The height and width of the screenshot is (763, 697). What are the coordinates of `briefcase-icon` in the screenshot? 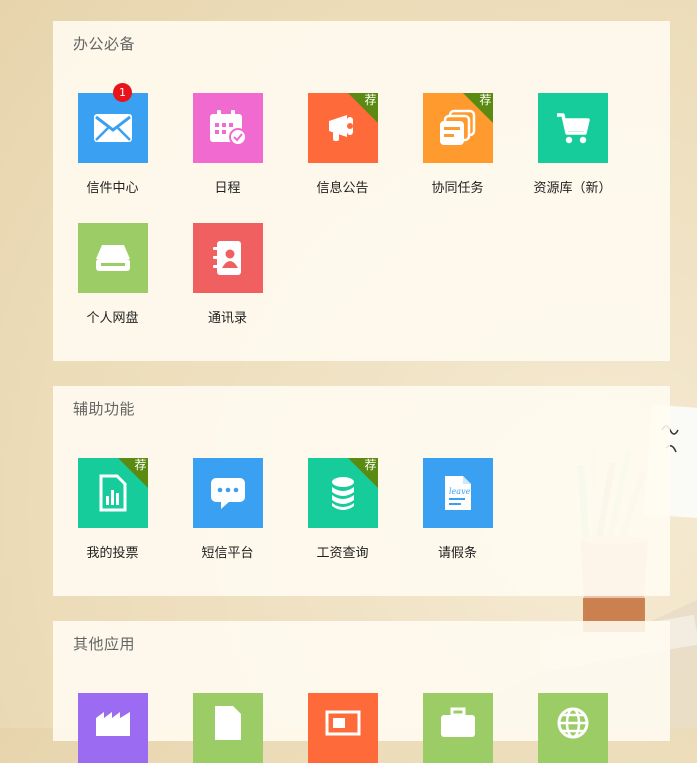 It's located at (457, 728).